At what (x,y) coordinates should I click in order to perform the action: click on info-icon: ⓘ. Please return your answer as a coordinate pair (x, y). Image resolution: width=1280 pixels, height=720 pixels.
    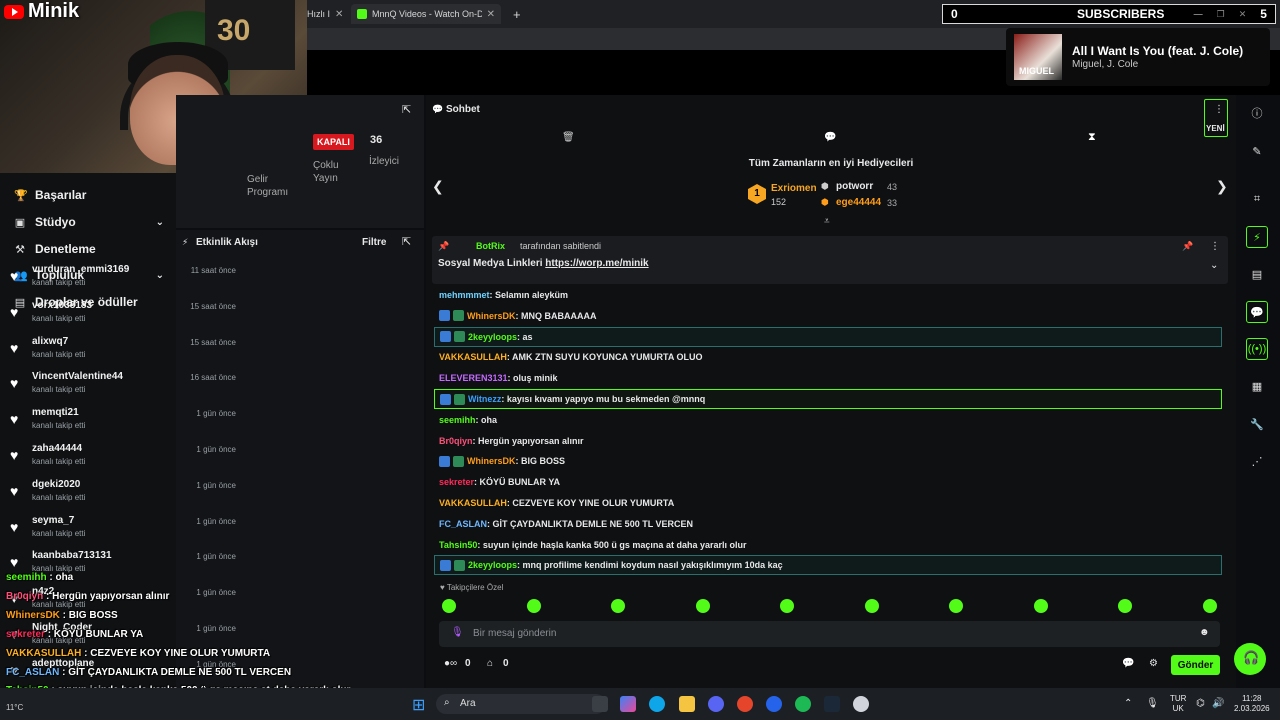
    Looking at the image, I should click on (1257, 113).